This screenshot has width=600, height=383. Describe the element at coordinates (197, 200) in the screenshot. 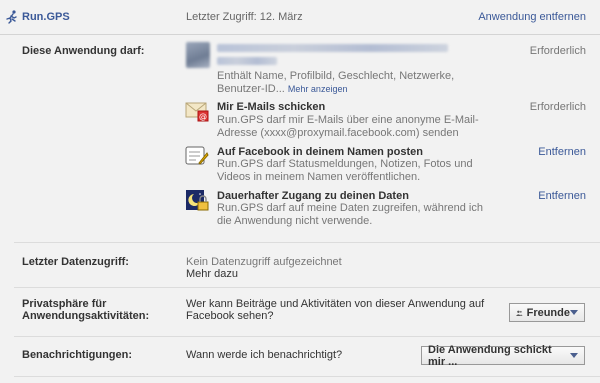

I see `offline-access-icon` at that location.